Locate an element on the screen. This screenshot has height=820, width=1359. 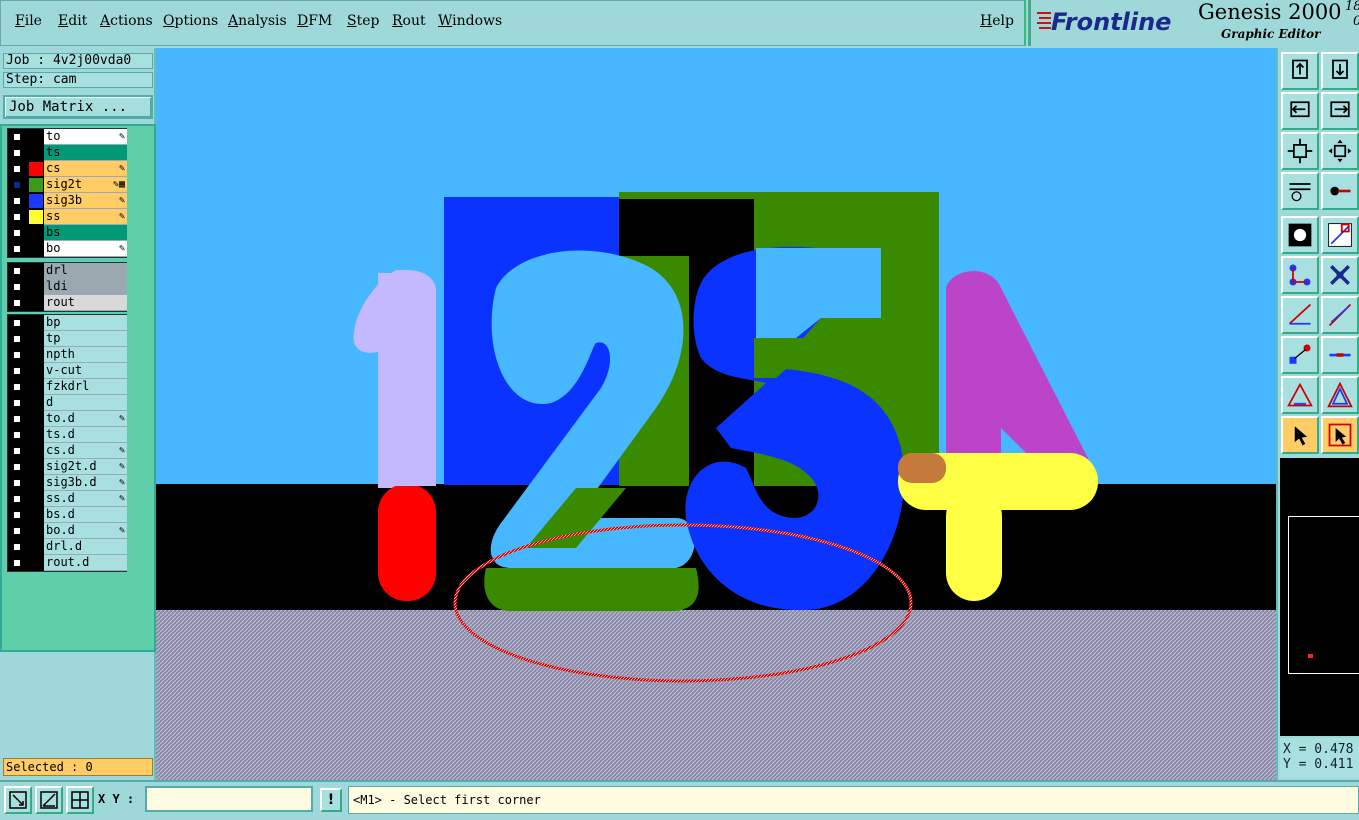
layer-name: d is located at coordinates (85, 403).